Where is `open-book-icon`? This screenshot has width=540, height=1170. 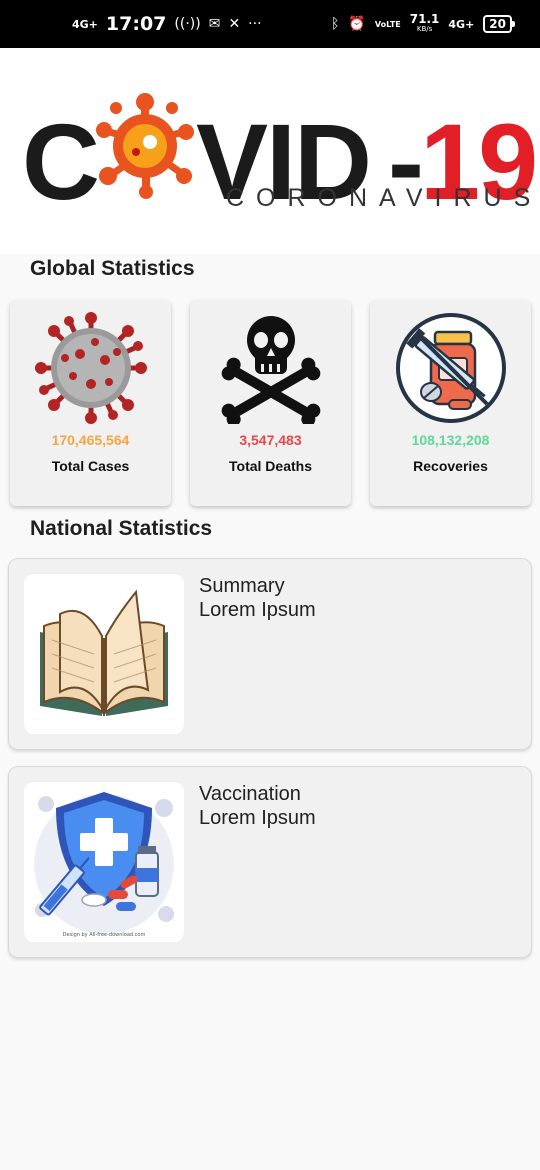 open-book-icon is located at coordinates (104, 652).